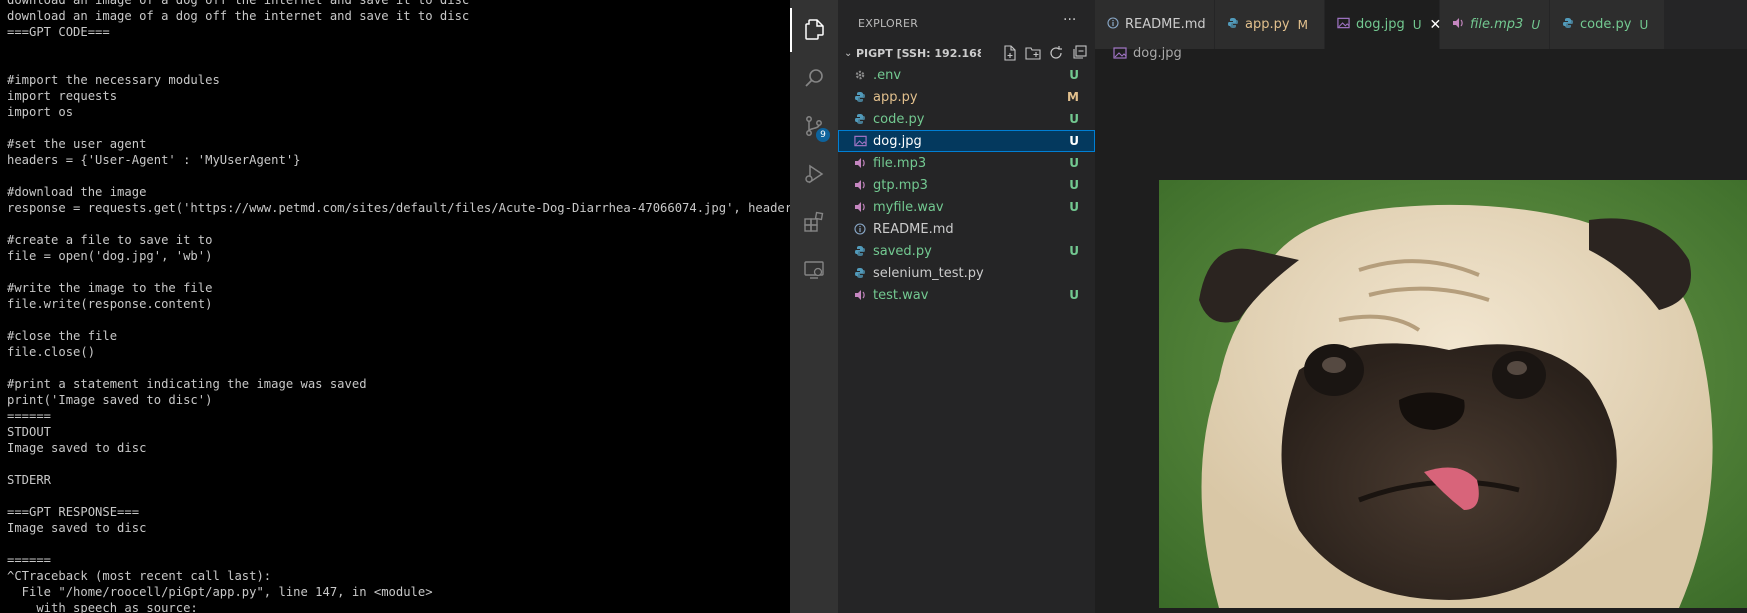 The image size is (1747, 613). Describe the element at coordinates (1383, 24) in the screenshot. I see `tab-dog-jpg: dog.jpg U ✕` at that location.